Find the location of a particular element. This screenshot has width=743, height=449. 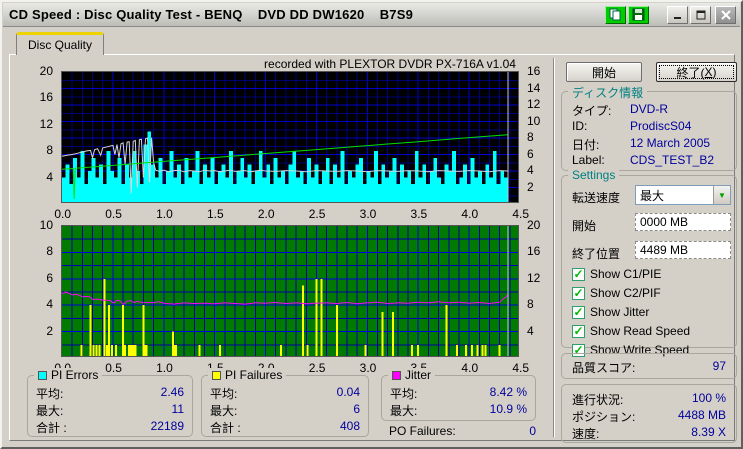

save-button is located at coordinates (638, 14).